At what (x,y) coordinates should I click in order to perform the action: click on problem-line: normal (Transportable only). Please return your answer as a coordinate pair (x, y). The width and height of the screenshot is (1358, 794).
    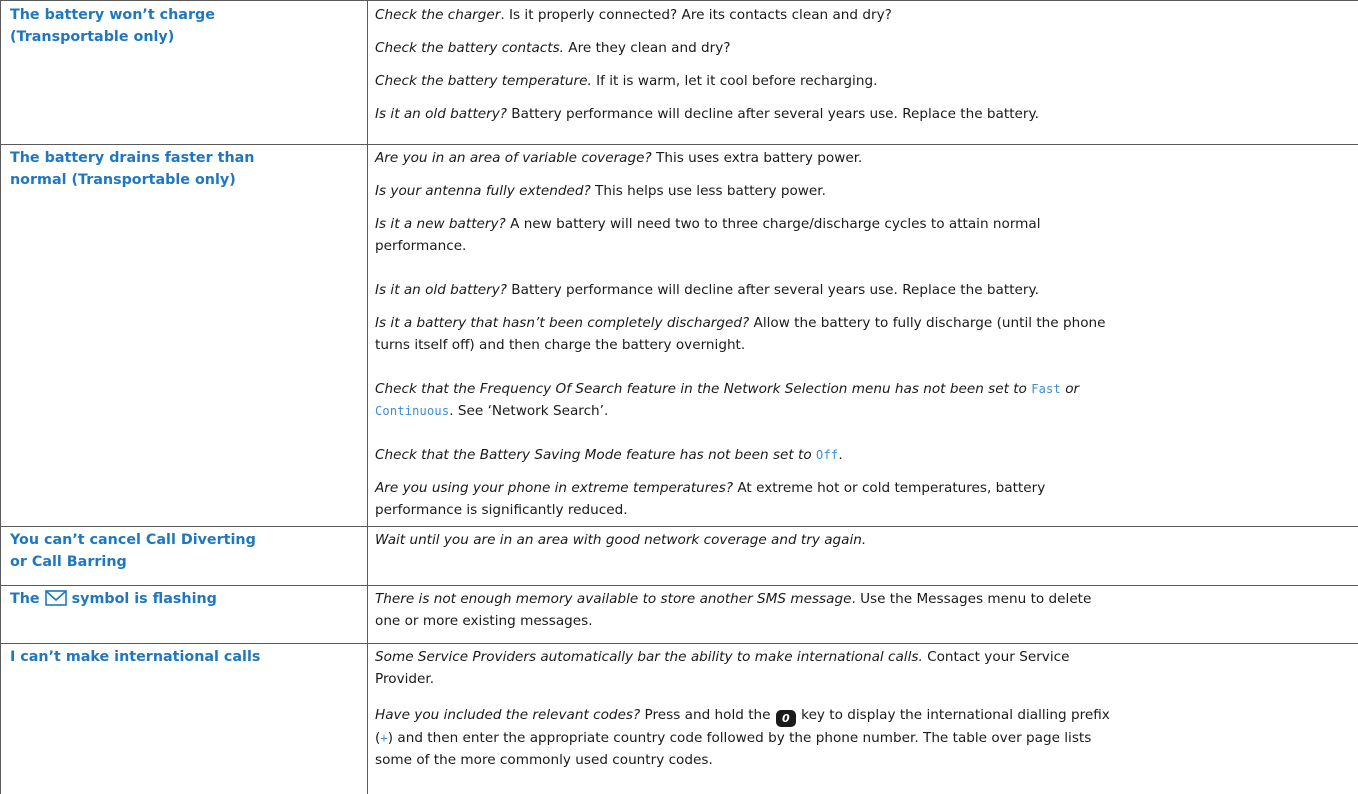
    Looking at the image, I should click on (123, 180).